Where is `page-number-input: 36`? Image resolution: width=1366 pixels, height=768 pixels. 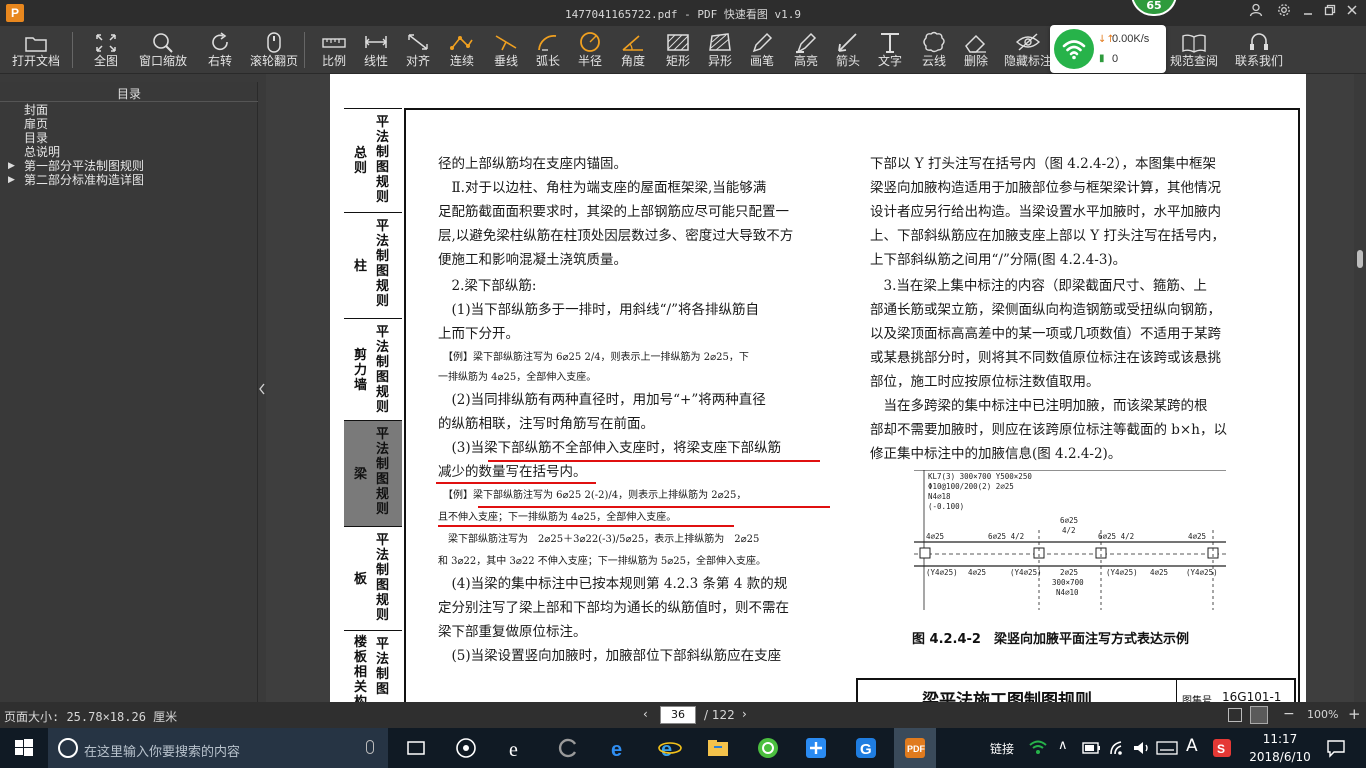
page-number-input: 36 is located at coordinates (678, 715).